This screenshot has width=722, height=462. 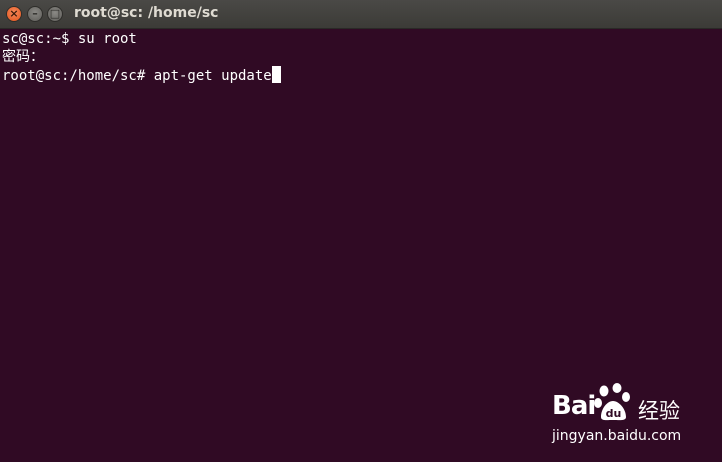 What do you see at coordinates (276, 74) in the screenshot?
I see `text-cursor` at bounding box center [276, 74].